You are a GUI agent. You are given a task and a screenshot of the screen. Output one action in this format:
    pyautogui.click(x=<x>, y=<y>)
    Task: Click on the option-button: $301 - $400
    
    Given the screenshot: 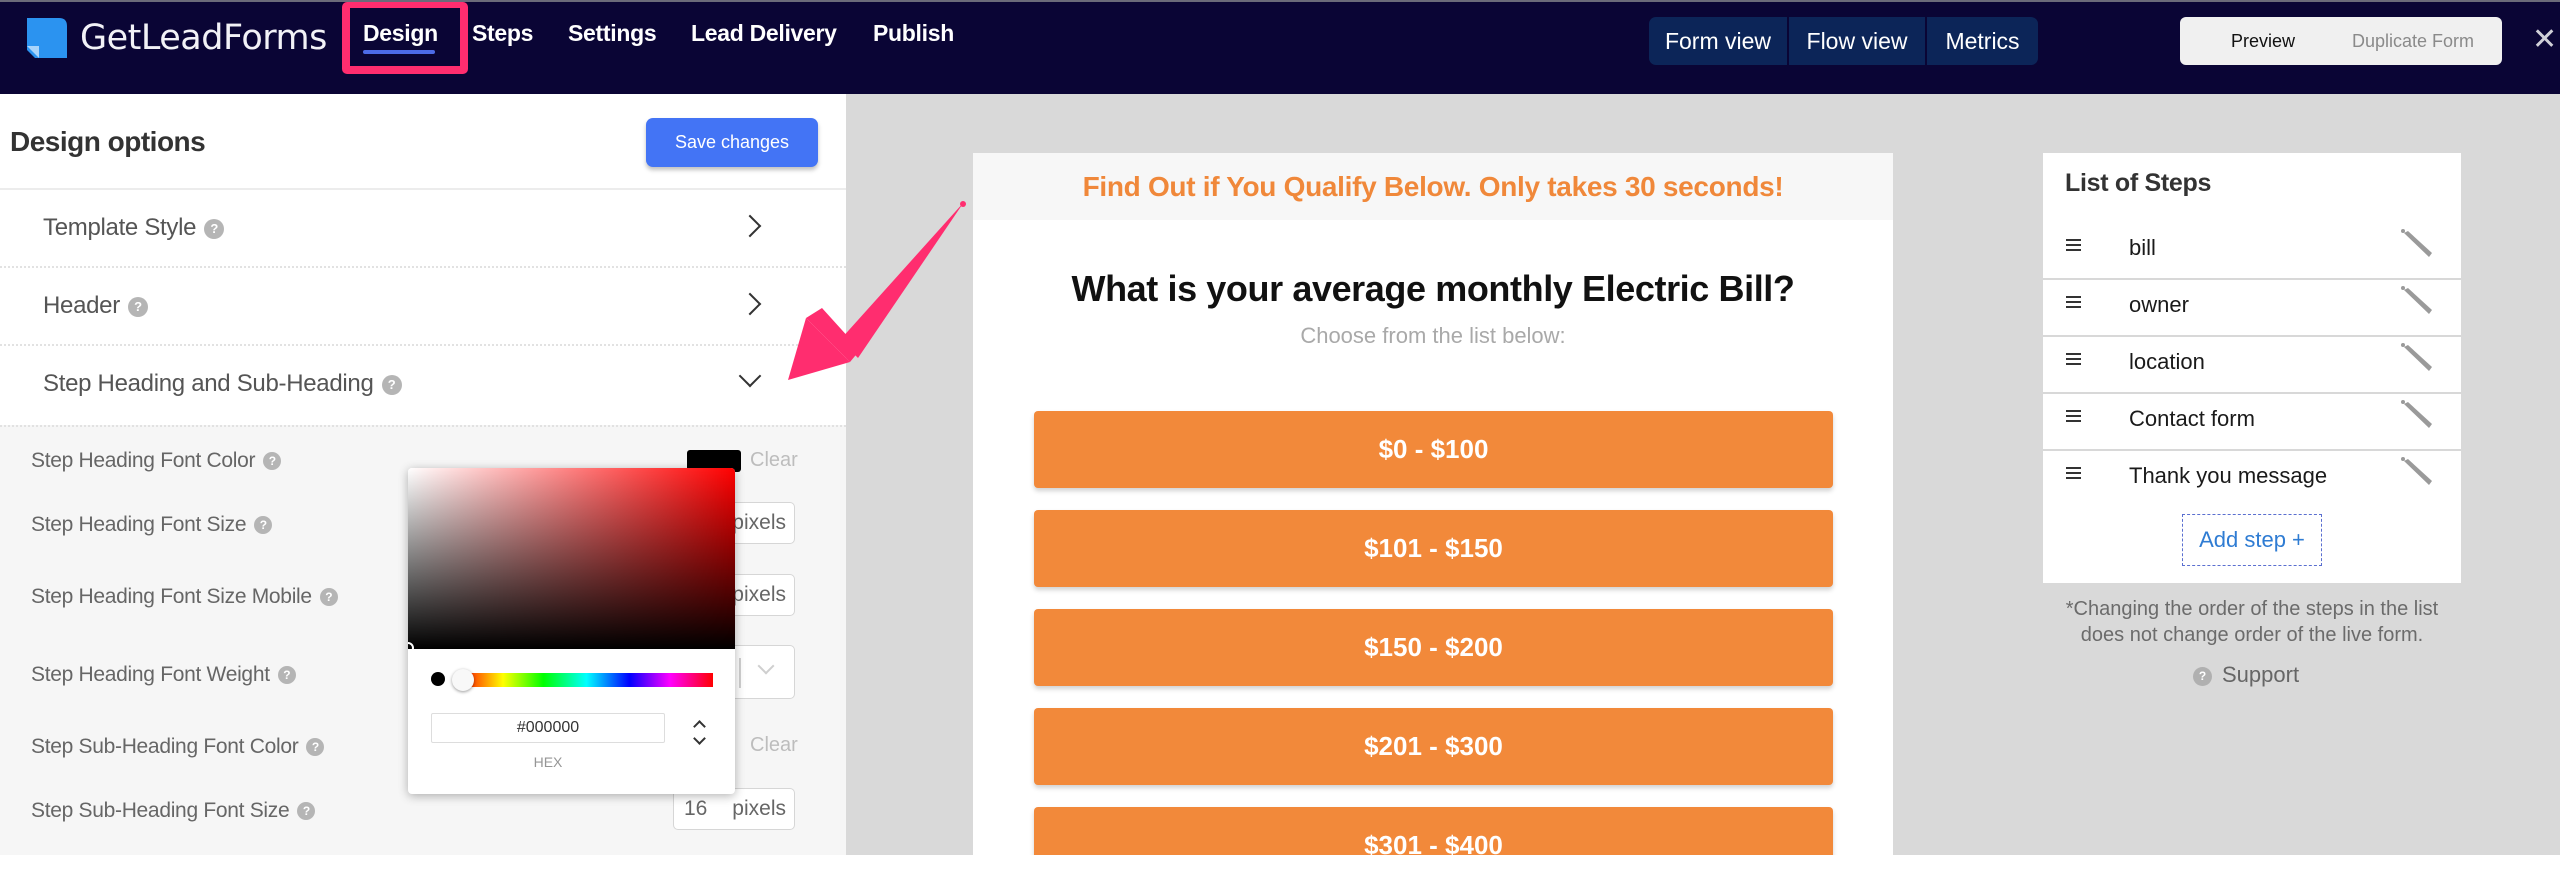 What is the action you would take?
    pyautogui.click(x=1433, y=831)
    